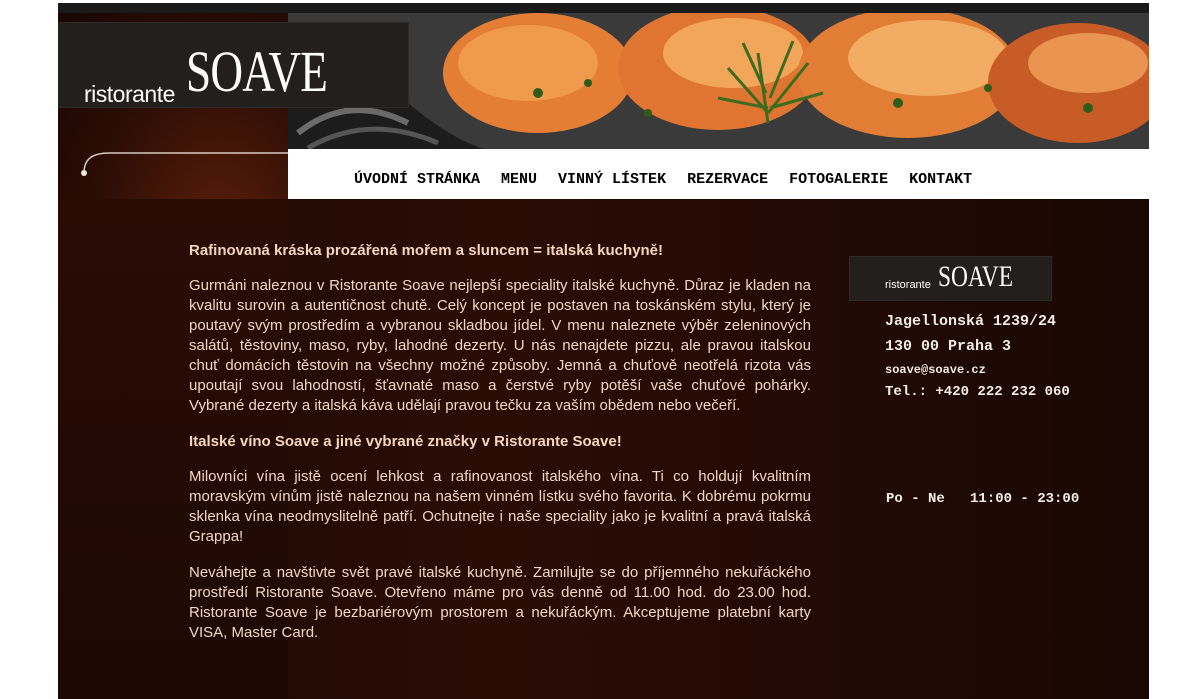 Image resolution: width=1196 pixels, height=699 pixels. I want to click on contact-email: soave@soave.cz, so click(1012, 370).